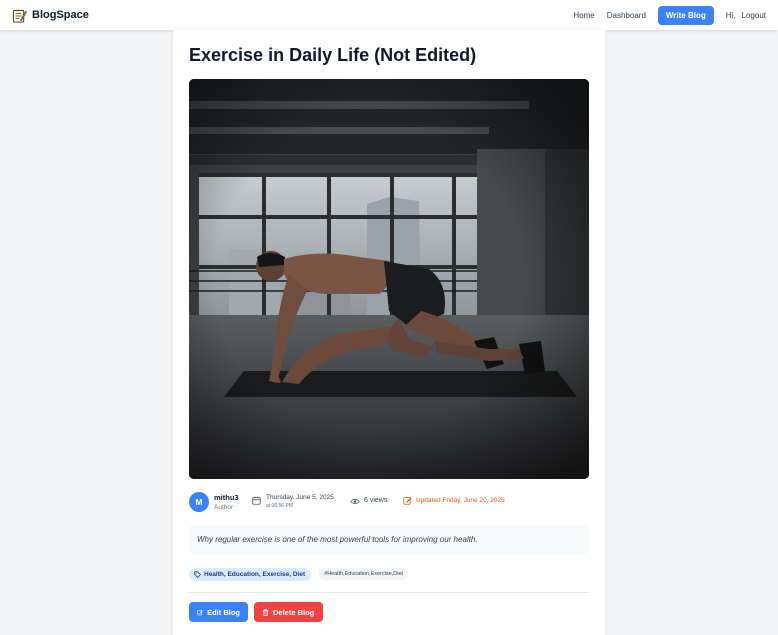 The image size is (778, 635). I want to click on nav-dashboard-link: Dashboard, so click(626, 15).